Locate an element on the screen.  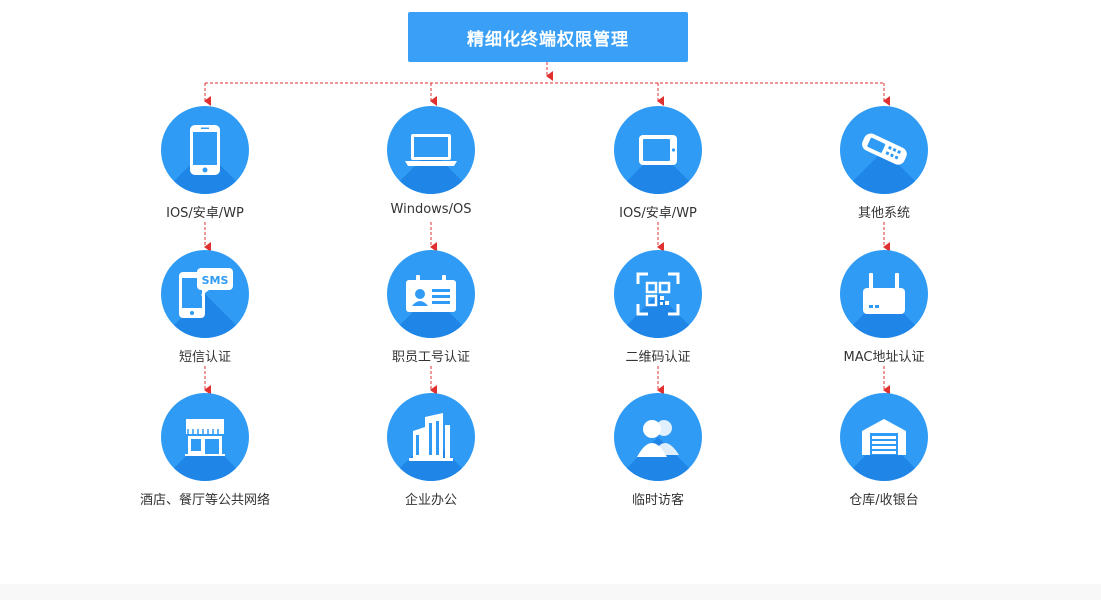
node-col4-row3: 仓库/收银台 is located at coordinates (884, 450).